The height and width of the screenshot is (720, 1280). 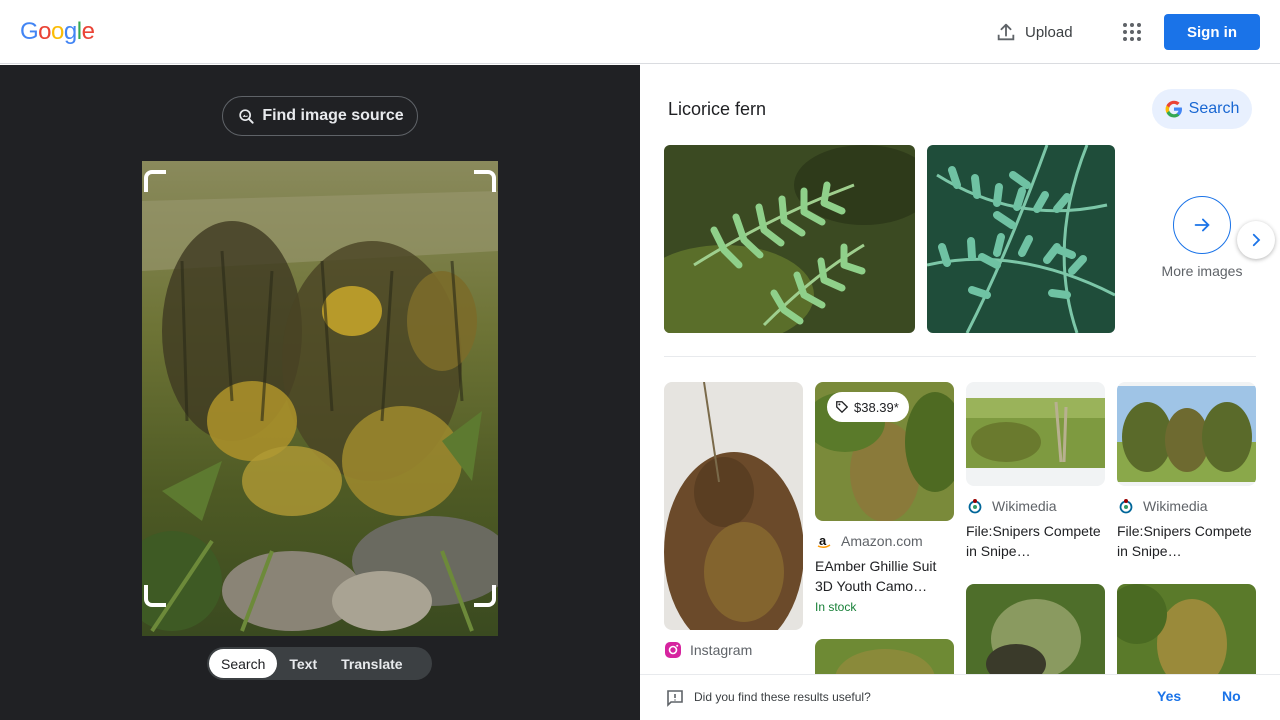 I want to click on find-image-source-button: Find image source, so click(x=320, y=116).